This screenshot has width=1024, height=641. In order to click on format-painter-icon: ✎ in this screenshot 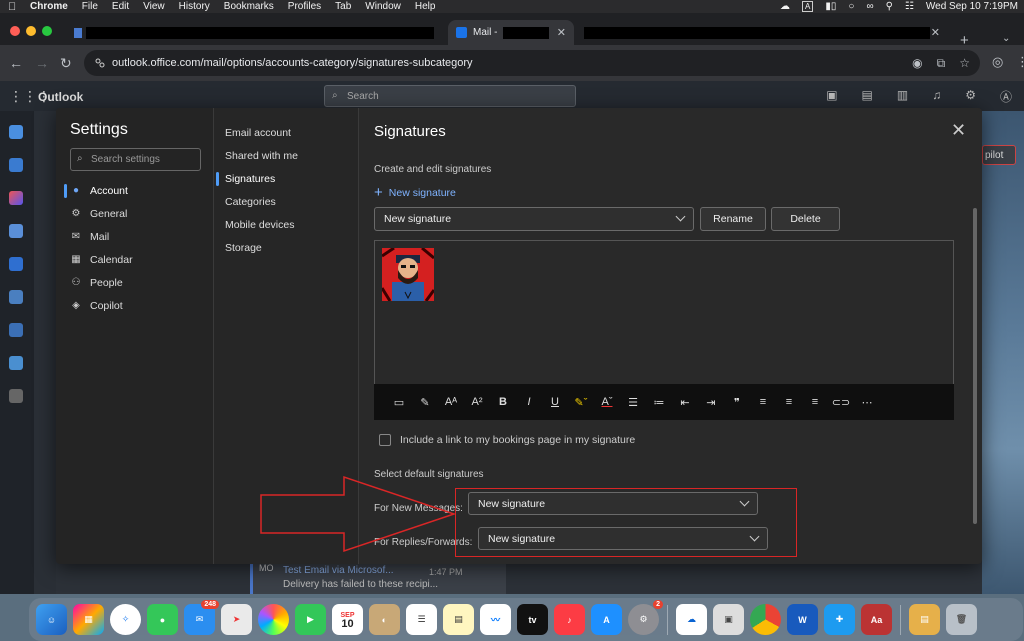, I will do `click(425, 402)`.